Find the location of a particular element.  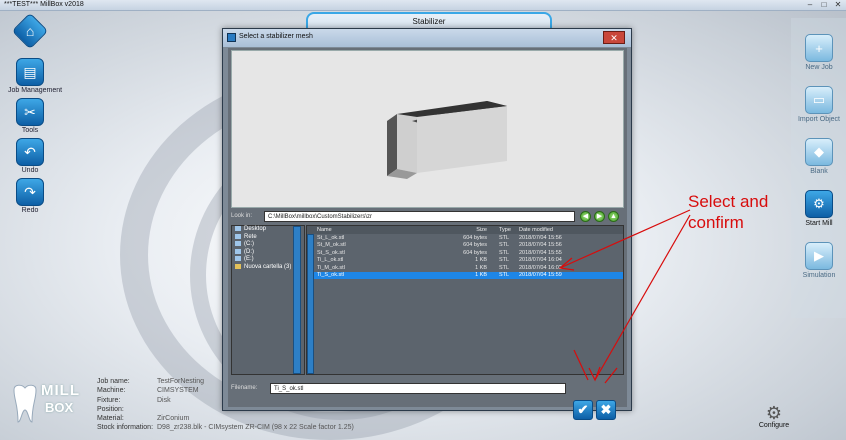

annotation-arrows is located at coordinates (624, 296).